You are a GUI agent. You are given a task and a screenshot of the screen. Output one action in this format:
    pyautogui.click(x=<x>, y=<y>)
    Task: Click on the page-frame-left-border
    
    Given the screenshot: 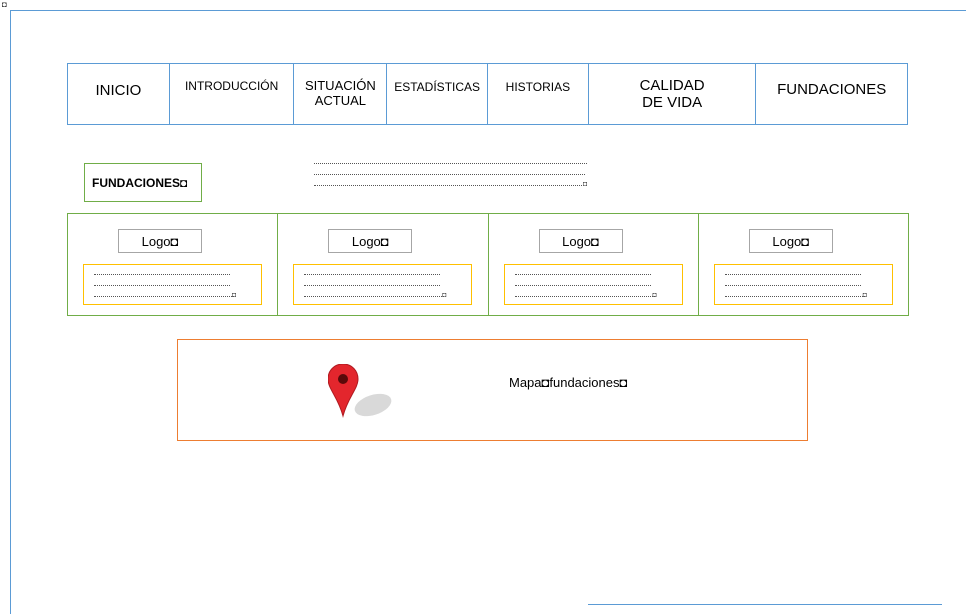 What is the action you would take?
    pyautogui.click(x=10, y=312)
    